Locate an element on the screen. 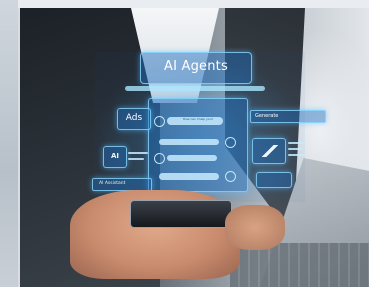  chat-prompt-text: How can I help you? is located at coordinates (198, 119).